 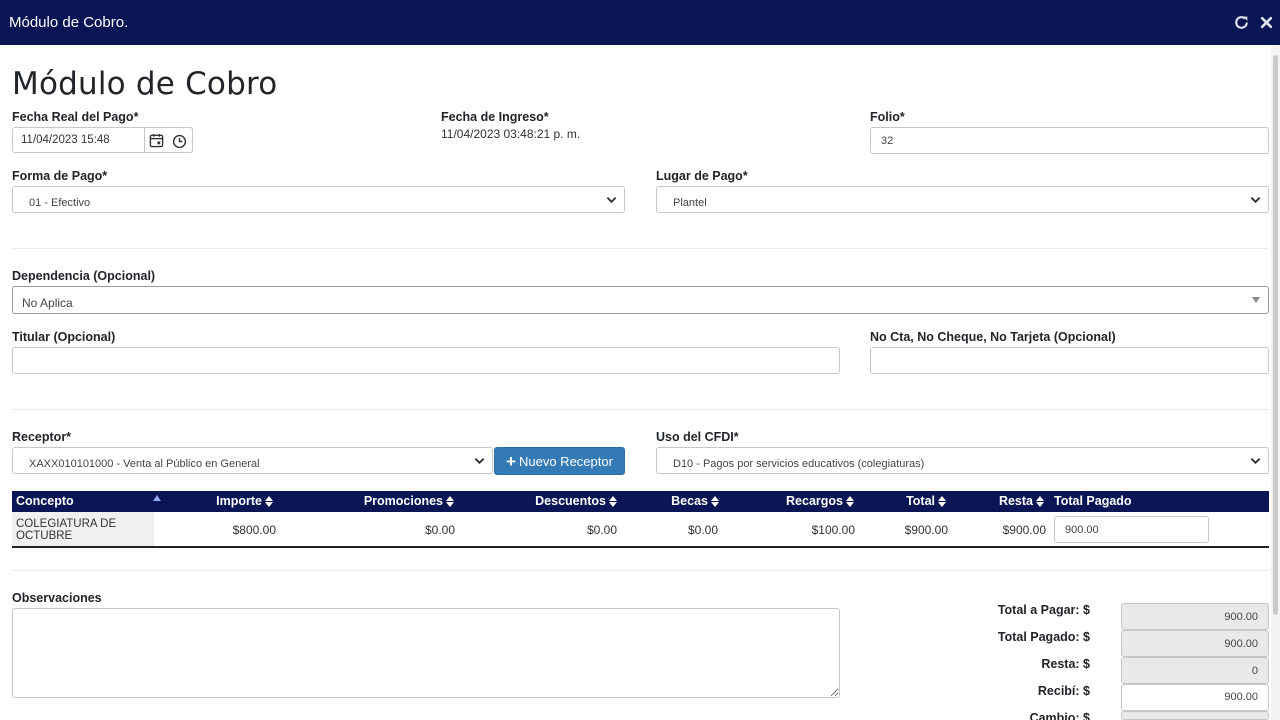 What do you see at coordinates (1195, 643) in the screenshot?
I see `total-pagado-value: 900.00` at bounding box center [1195, 643].